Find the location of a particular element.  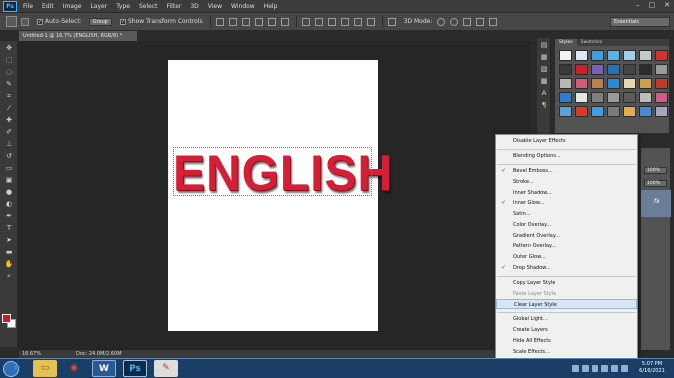

maximize-button: □ is located at coordinates (652, 5).